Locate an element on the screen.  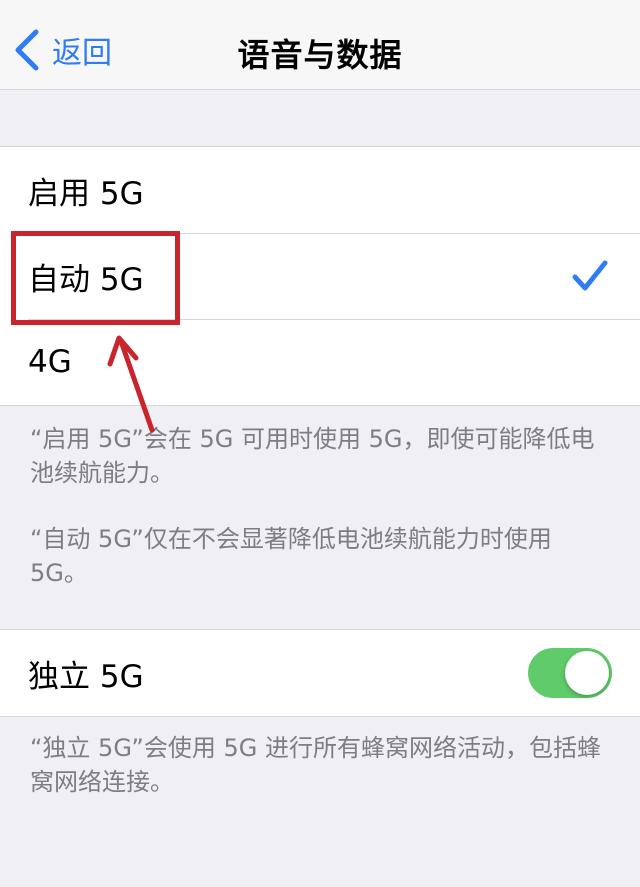
option-4g: 4G is located at coordinates (320, 362).